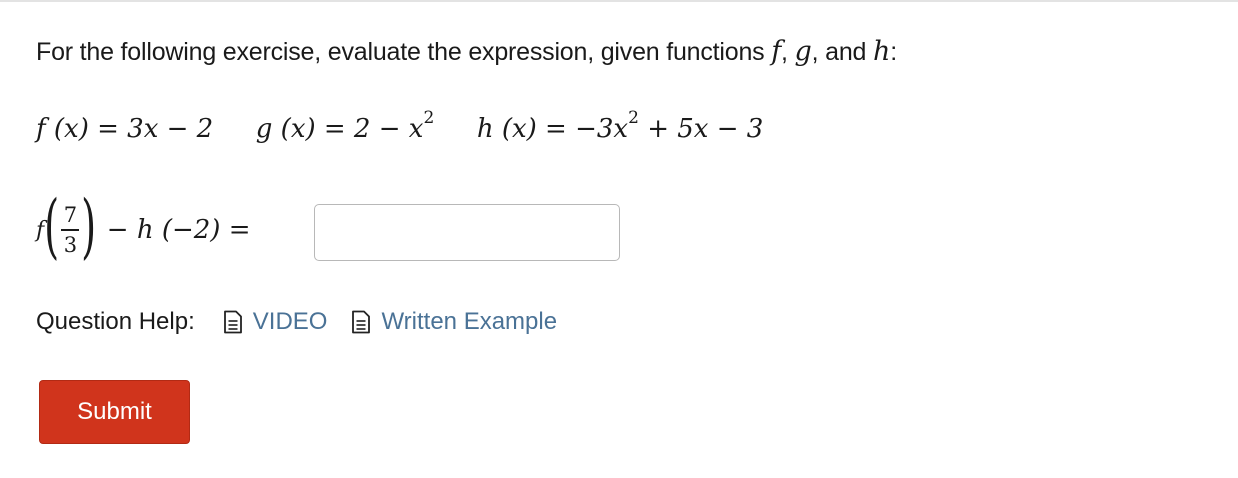 This screenshot has height=478, width=1238. What do you see at coordinates (565, 129) in the screenshot?
I see `h-definition-part-1: (x) = −3x` at bounding box center [565, 129].